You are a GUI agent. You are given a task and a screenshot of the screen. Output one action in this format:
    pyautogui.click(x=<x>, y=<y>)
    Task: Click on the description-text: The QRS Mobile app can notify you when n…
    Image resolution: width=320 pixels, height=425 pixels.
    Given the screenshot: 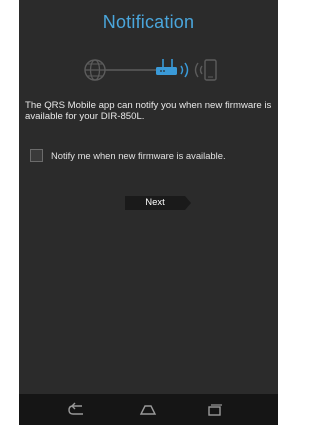 What is the action you would take?
    pyautogui.click(x=148, y=111)
    